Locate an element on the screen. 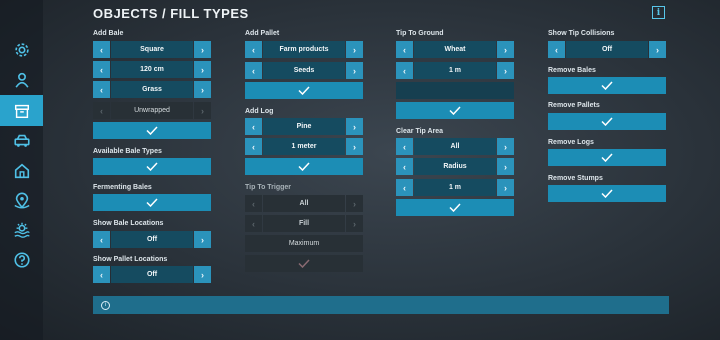 The image size is (720, 340). bale-wrap-selector: ‹ Unwrapped › is located at coordinates (152, 110).